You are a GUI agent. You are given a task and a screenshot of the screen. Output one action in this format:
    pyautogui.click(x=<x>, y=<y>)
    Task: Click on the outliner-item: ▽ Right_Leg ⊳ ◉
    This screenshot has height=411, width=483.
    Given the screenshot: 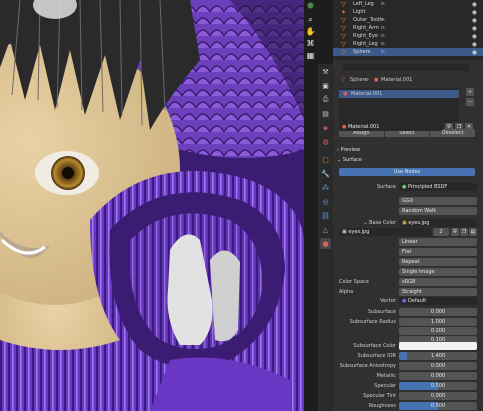 What is the action you would take?
    pyautogui.click(x=408, y=44)
    